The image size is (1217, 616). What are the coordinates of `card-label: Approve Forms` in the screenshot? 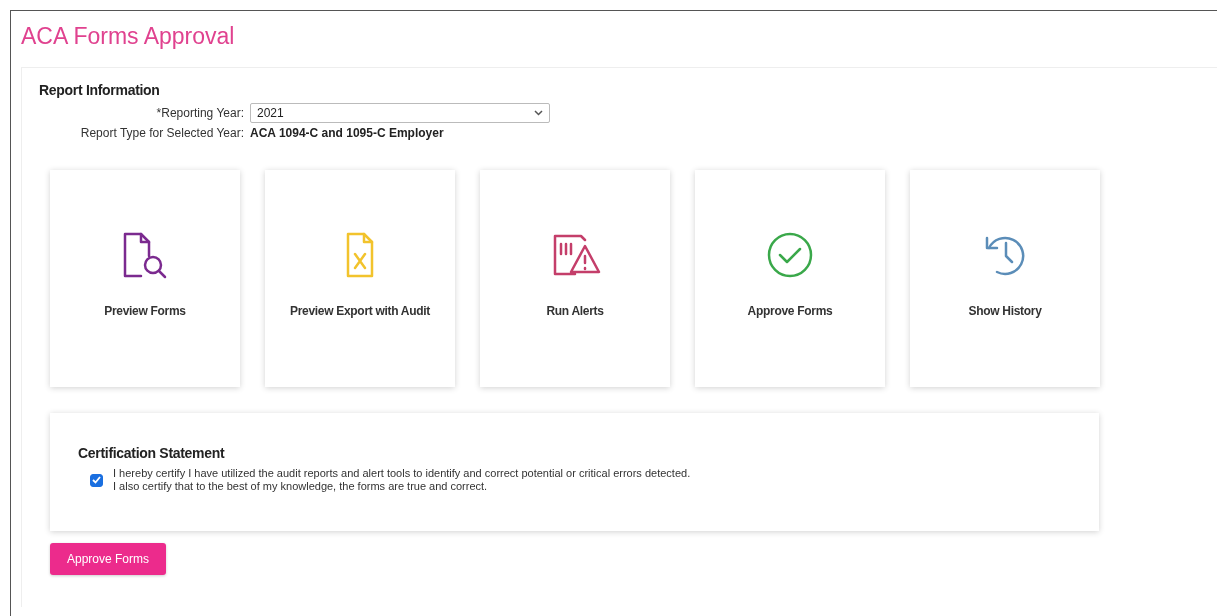 It's located at (790, 311).